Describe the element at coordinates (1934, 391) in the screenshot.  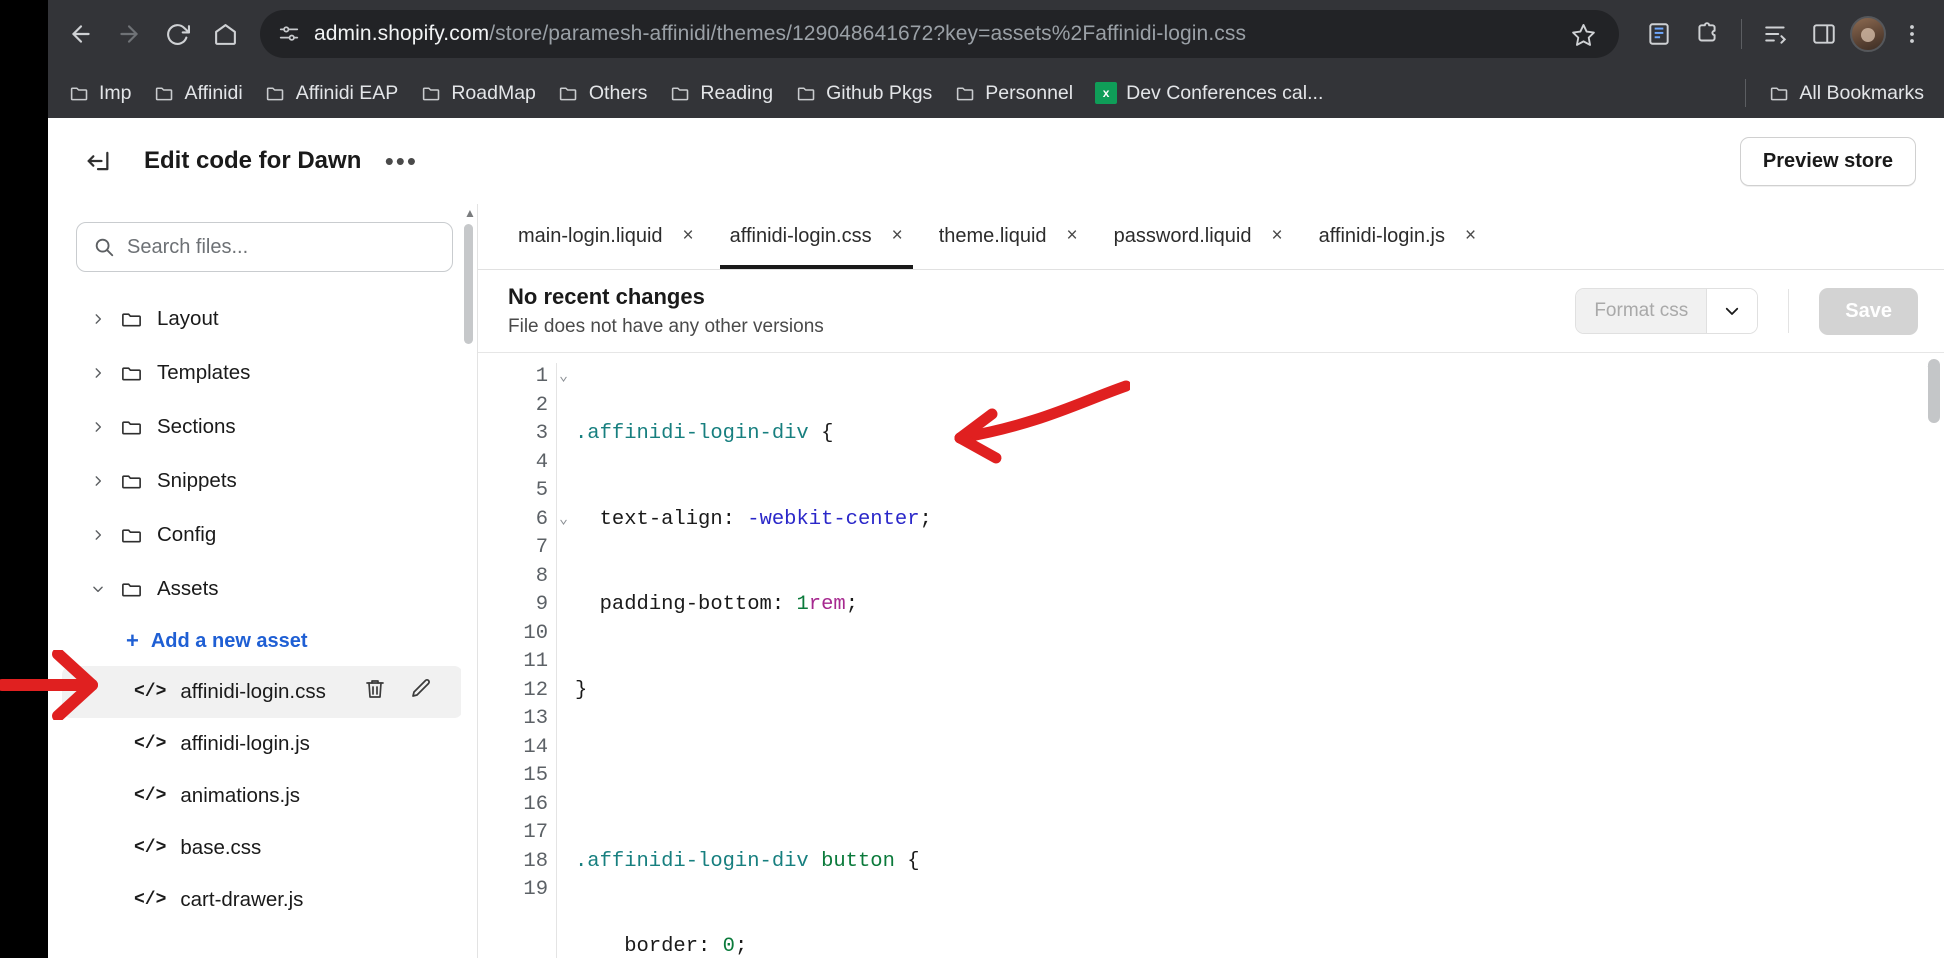
I see `code-vscroll-thumb` at that location.